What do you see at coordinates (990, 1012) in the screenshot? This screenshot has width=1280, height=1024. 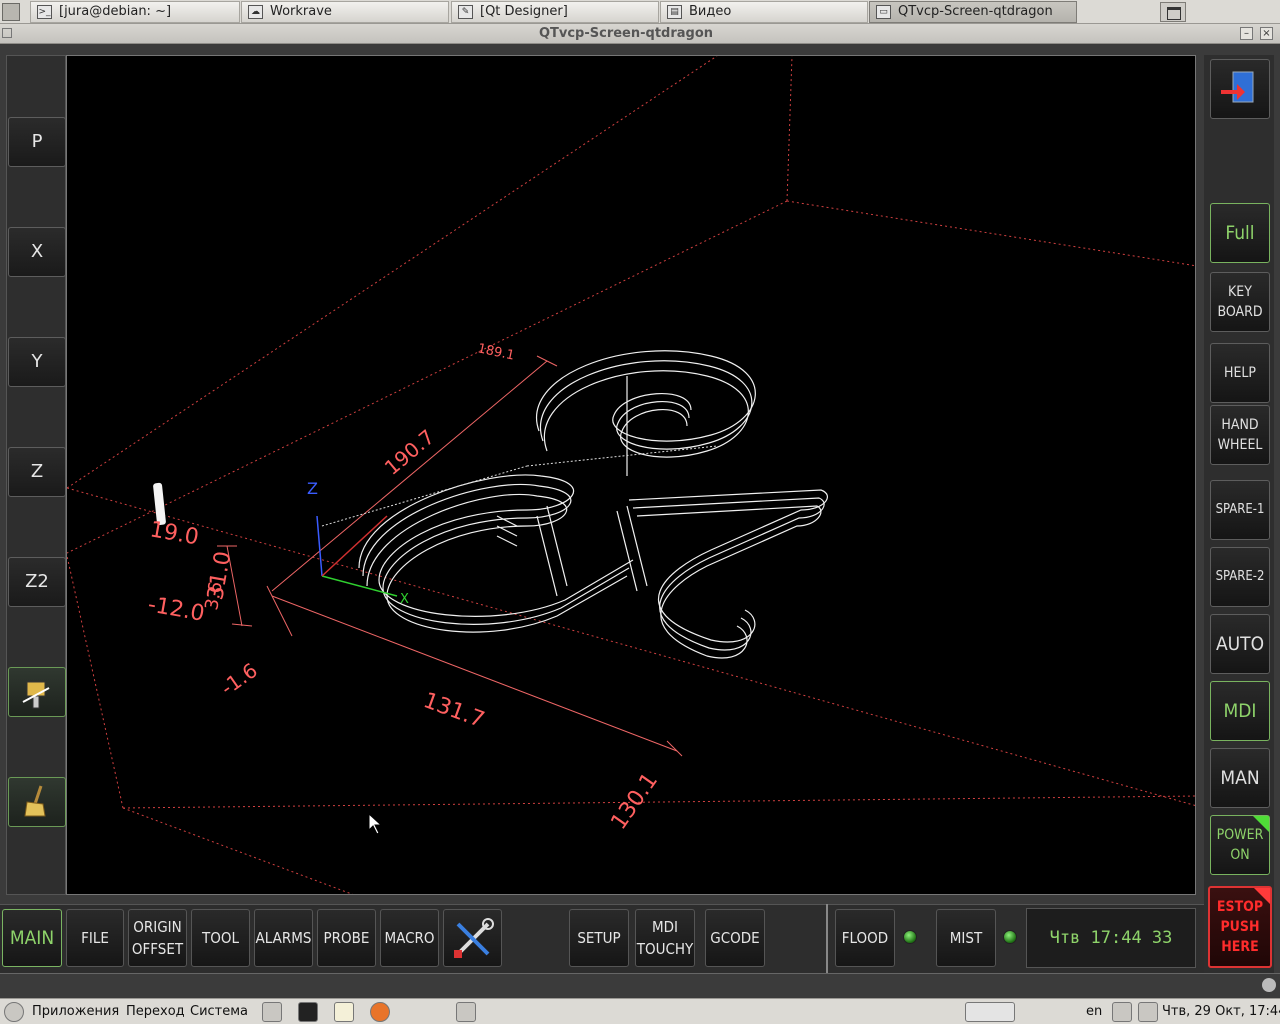 I see `workrave-applet-icon` at bounding box center [990, 1012].